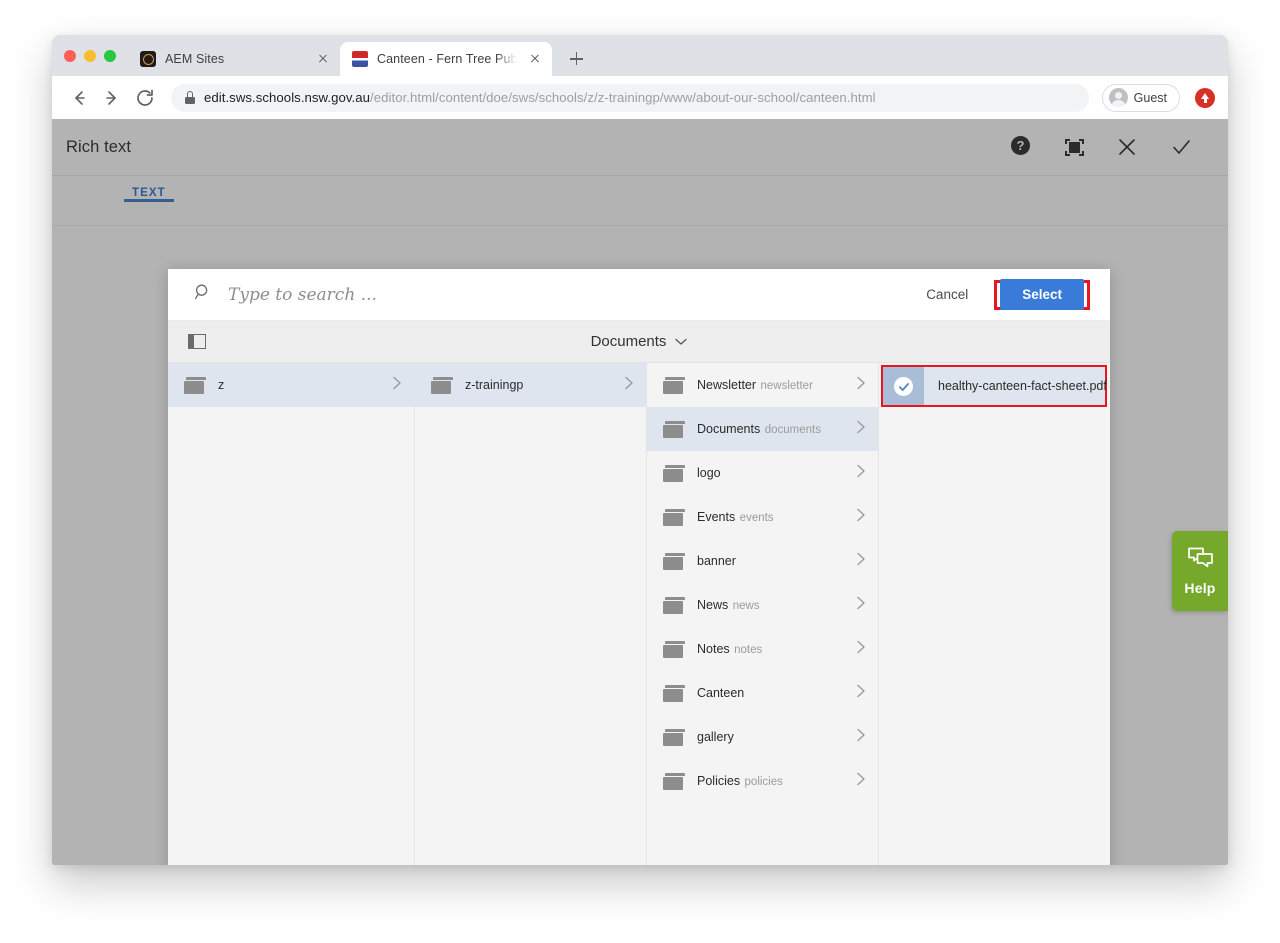 This screenshot has width=1280, height=943. Describe the element at coordinates (756, 518) in the screenshot. I see `list-item-subtitle: events` at that location.